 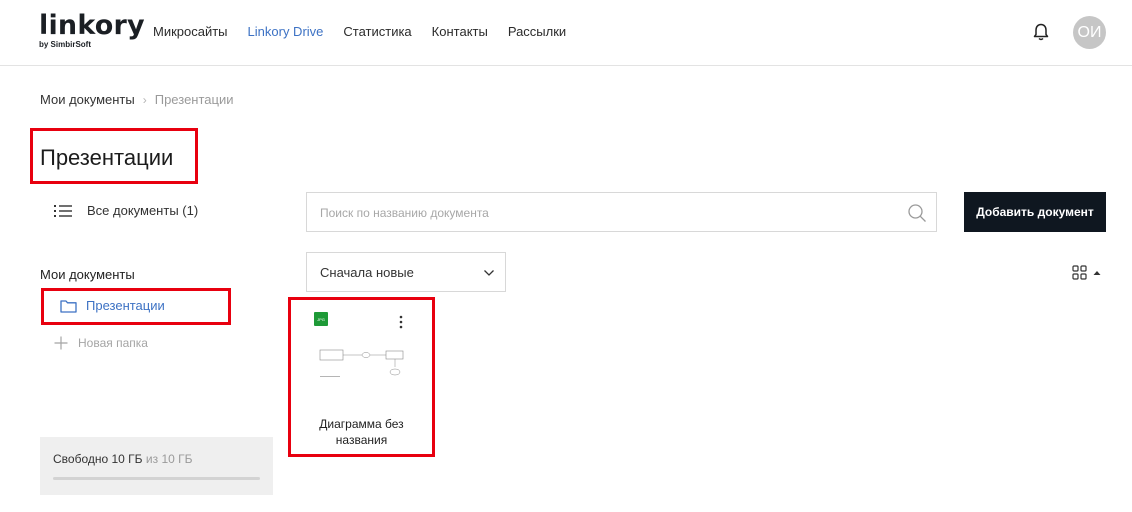 I want to click on search-icon, so click(x=917, y=213).